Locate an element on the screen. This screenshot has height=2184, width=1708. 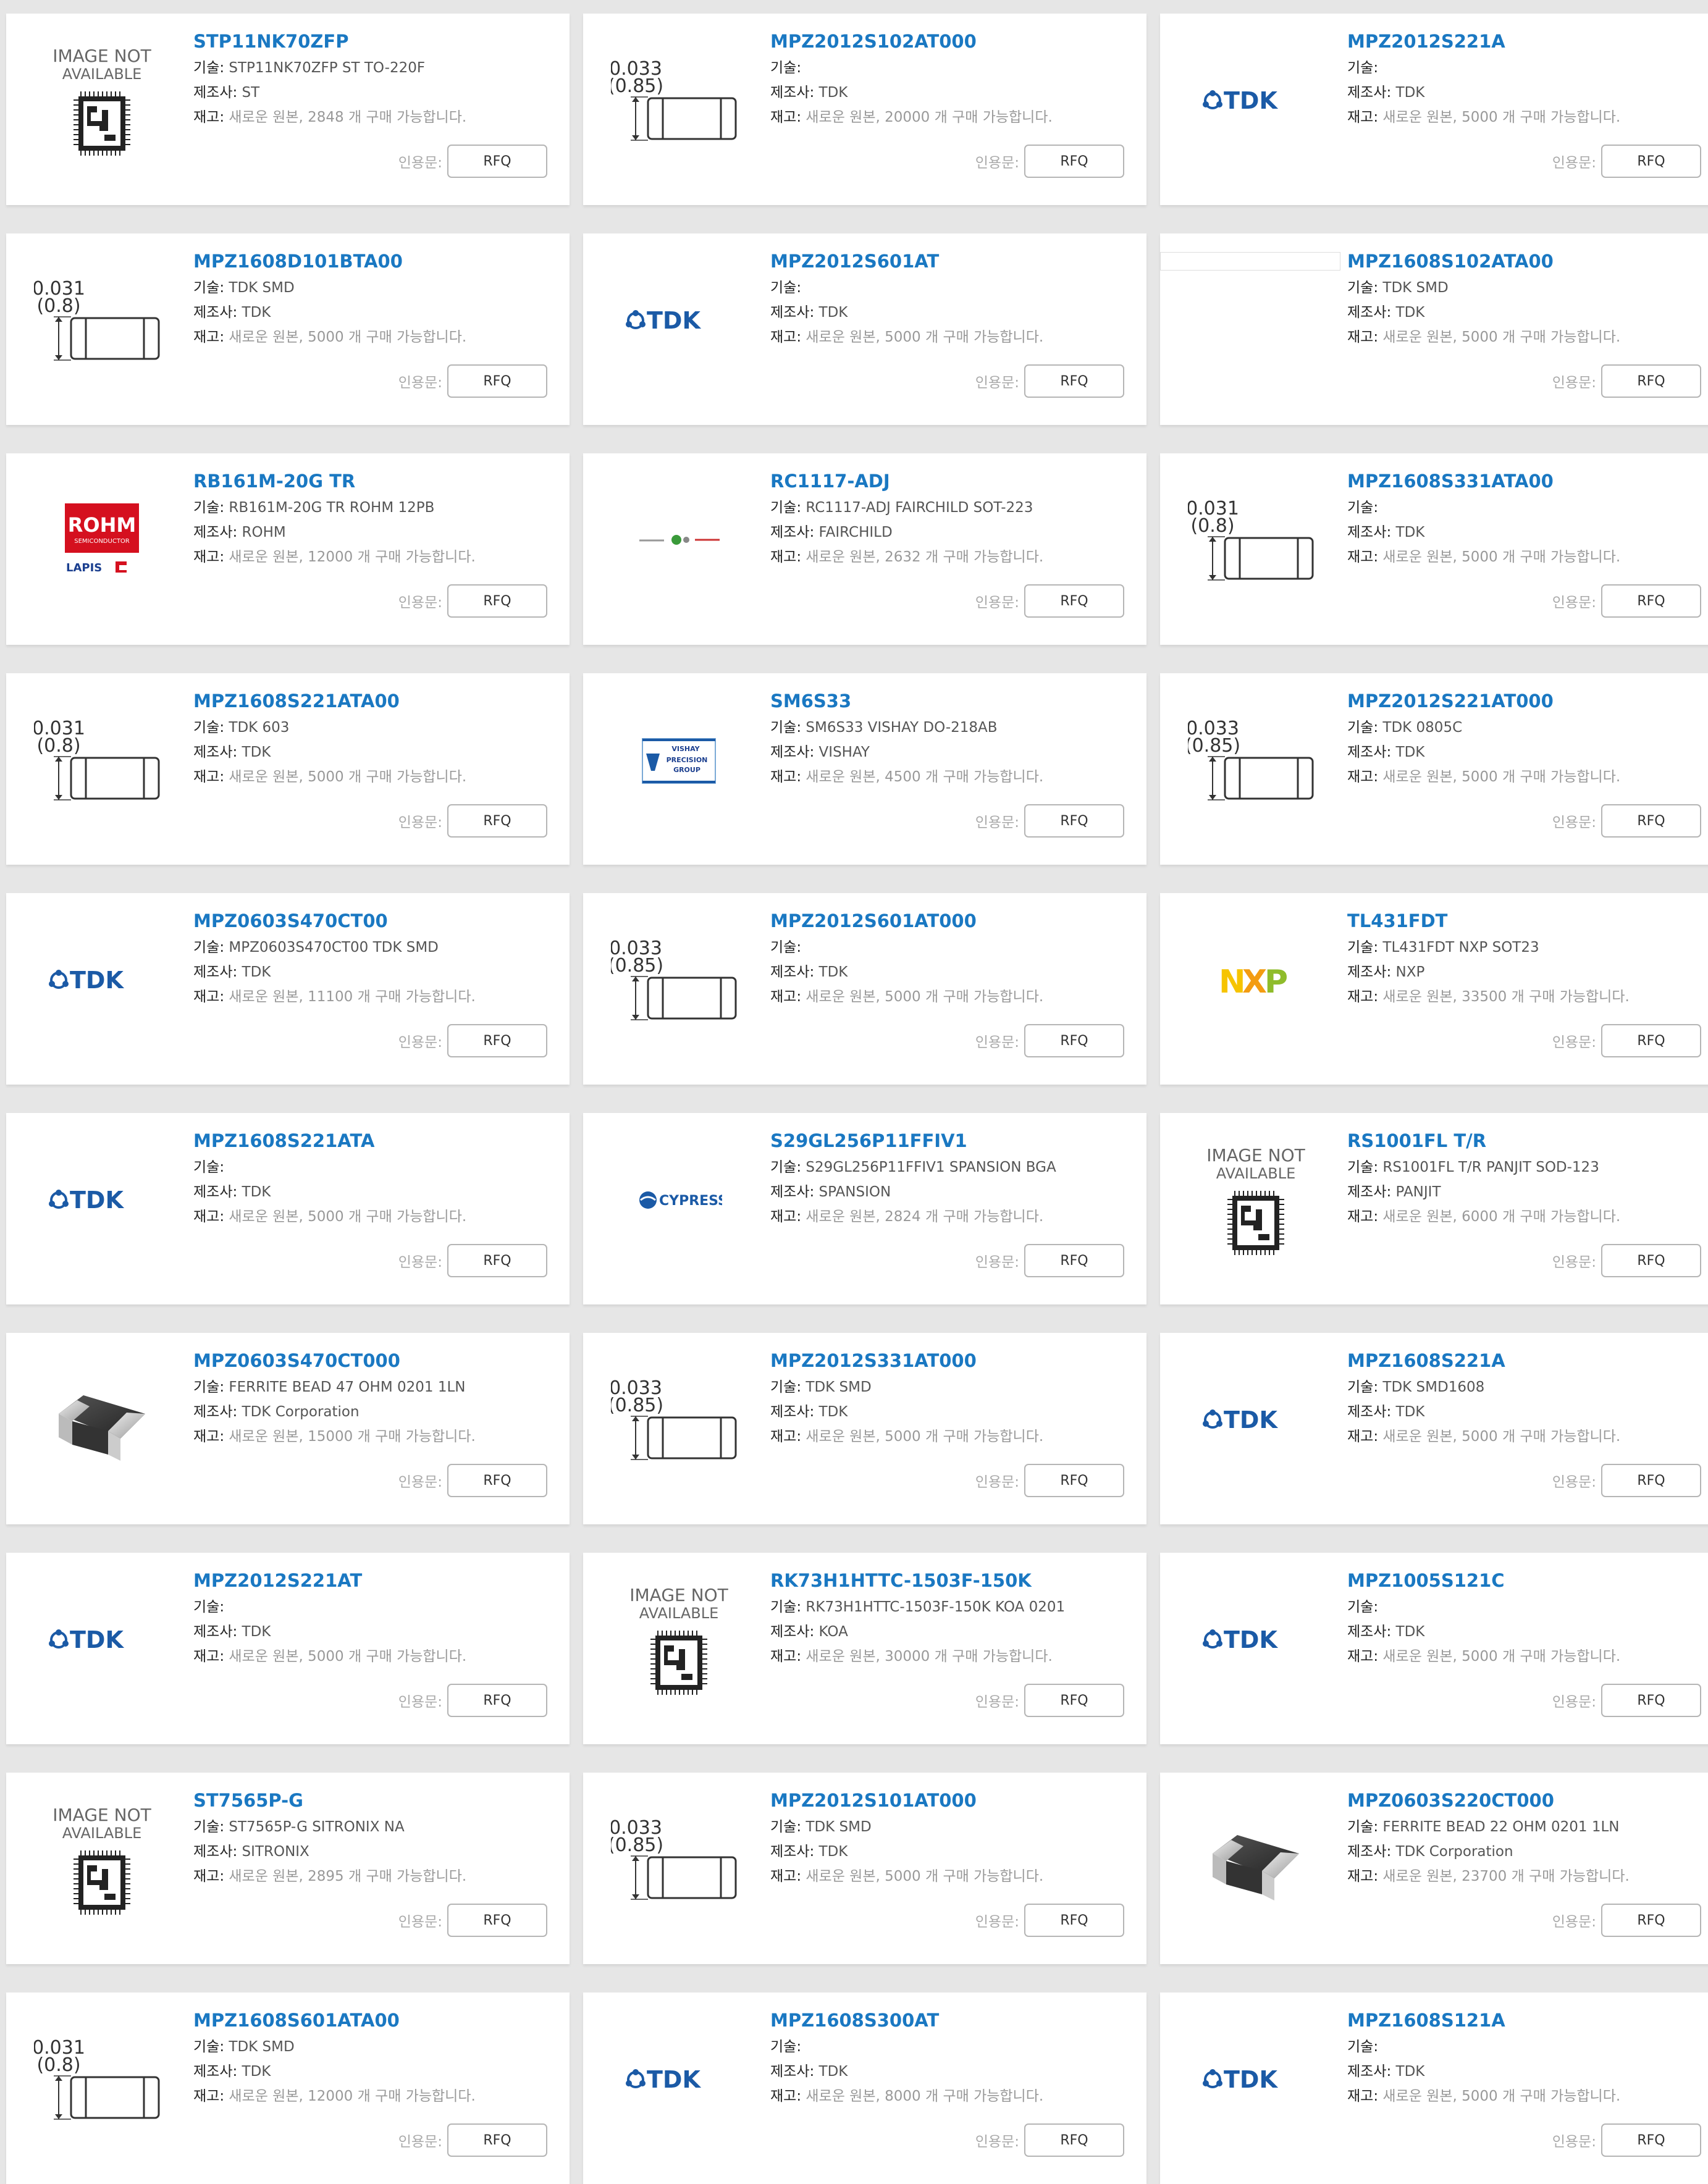
manufacturer-label: 제조사: is located at coordinates (215, 1852).